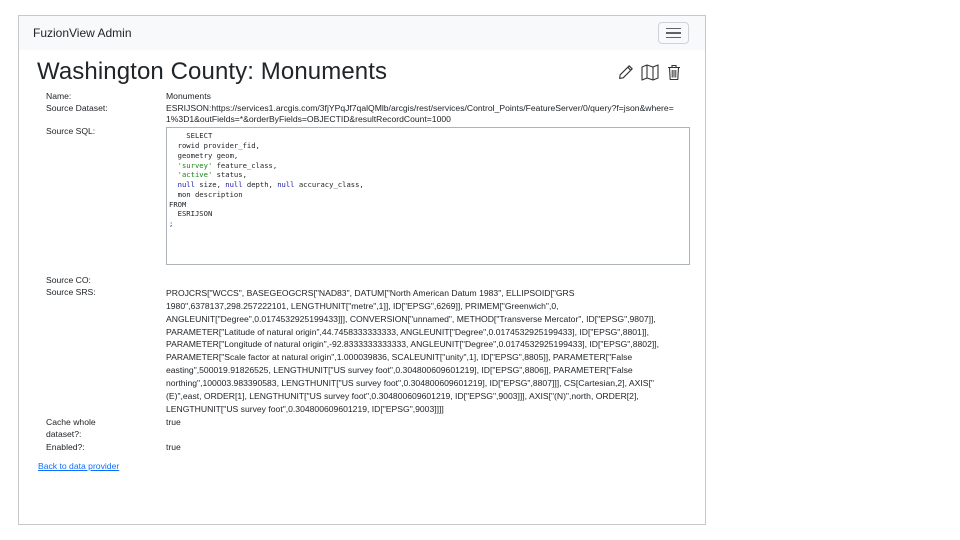 This screenshot has width=960, height=540. Describe the element at coordinates (188, 96) in the screenshot. I see `field-value: Monuments` at that location.